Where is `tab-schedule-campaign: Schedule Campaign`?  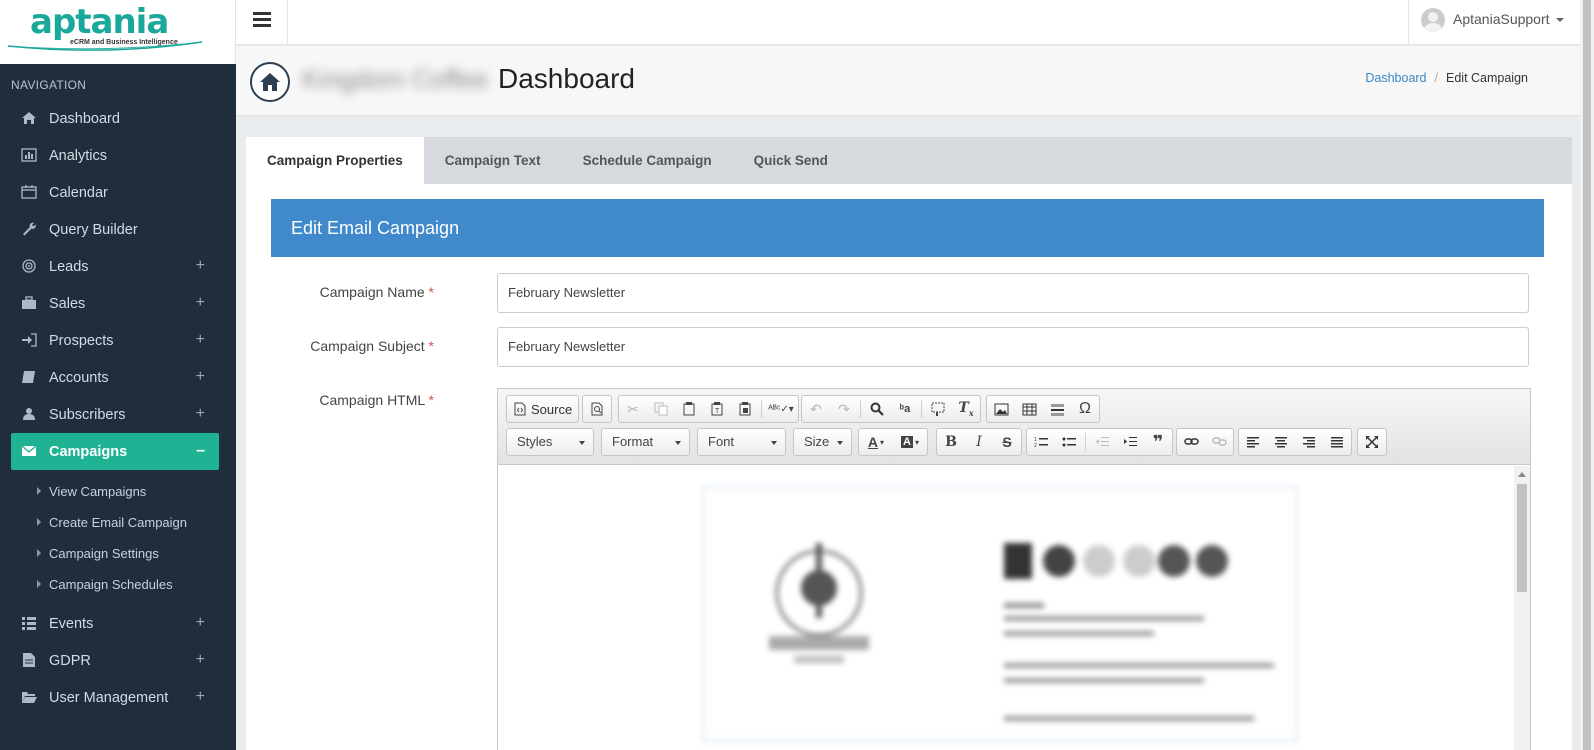 tab-schedule-campaign: Schedule Campaign is located at coordinates (647, 160).